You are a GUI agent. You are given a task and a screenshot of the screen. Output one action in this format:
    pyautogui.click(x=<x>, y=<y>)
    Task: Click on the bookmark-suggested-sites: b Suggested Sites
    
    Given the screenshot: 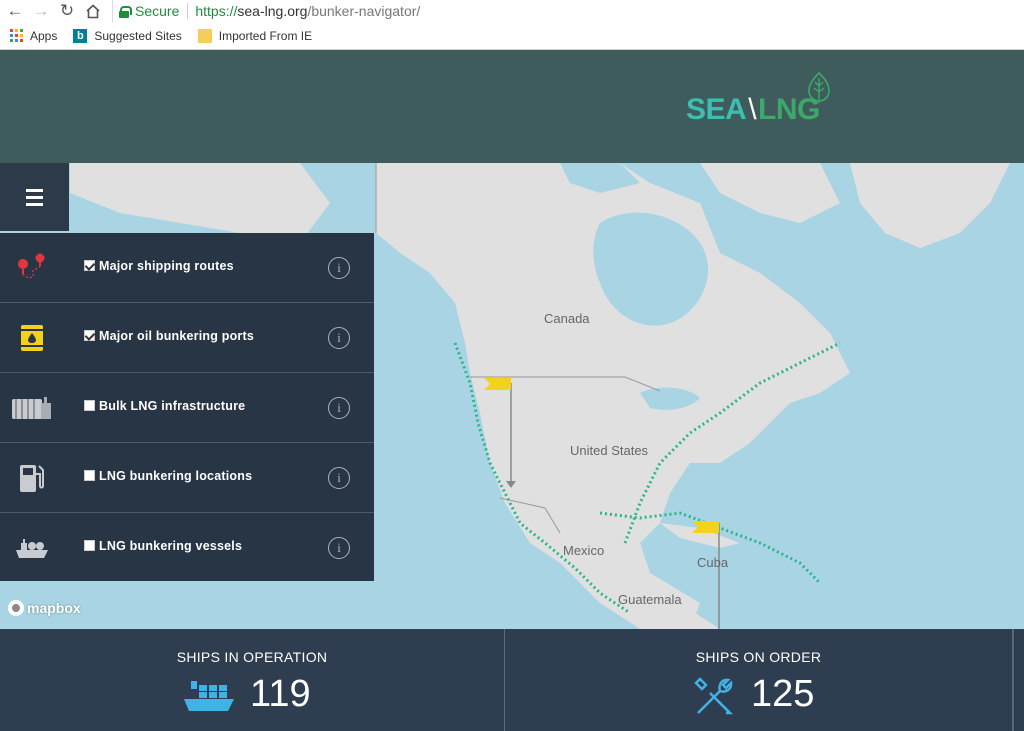 What is the action you would take?
    pyautogui.click(x=127, y=35)
    